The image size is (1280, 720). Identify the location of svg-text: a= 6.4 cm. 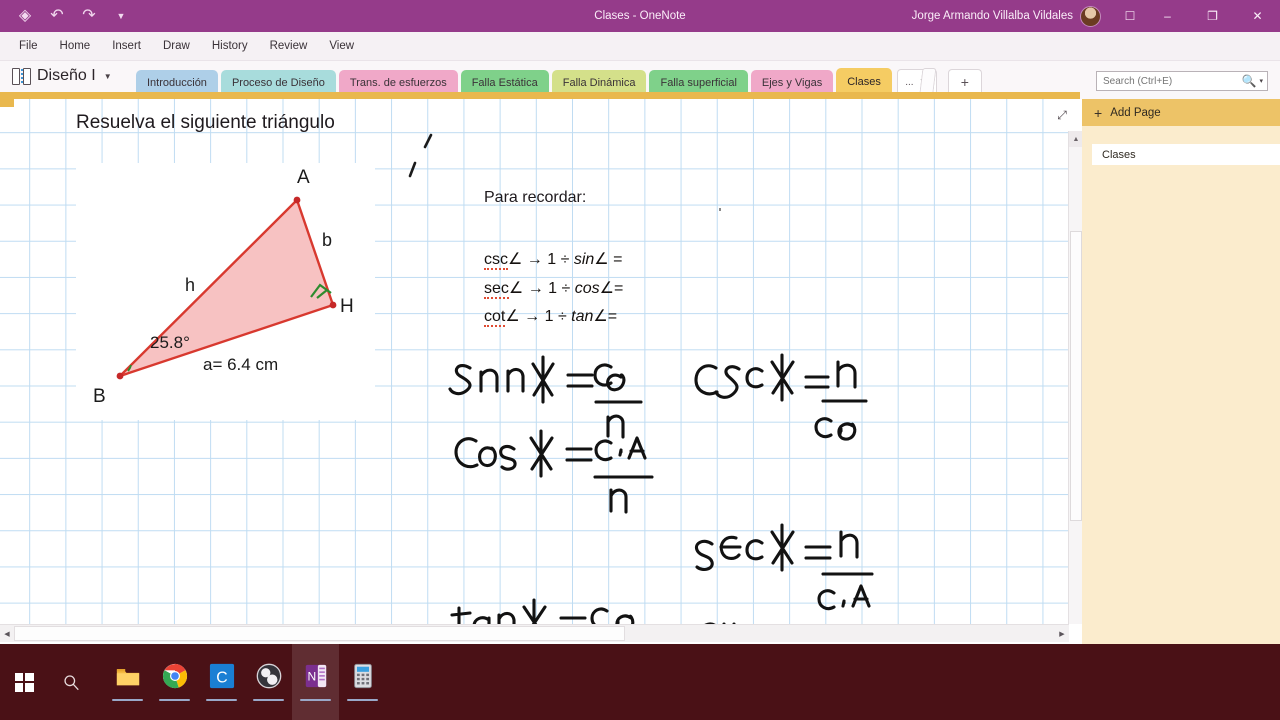
(240, 364).